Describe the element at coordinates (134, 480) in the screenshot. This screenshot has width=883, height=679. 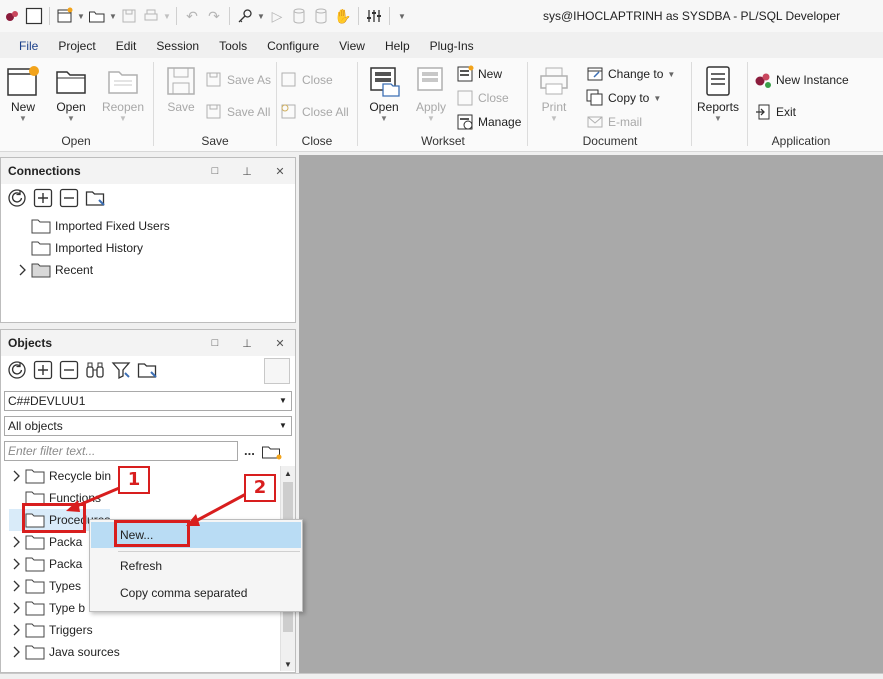
I see `annotation-number-1: 1` at that location.